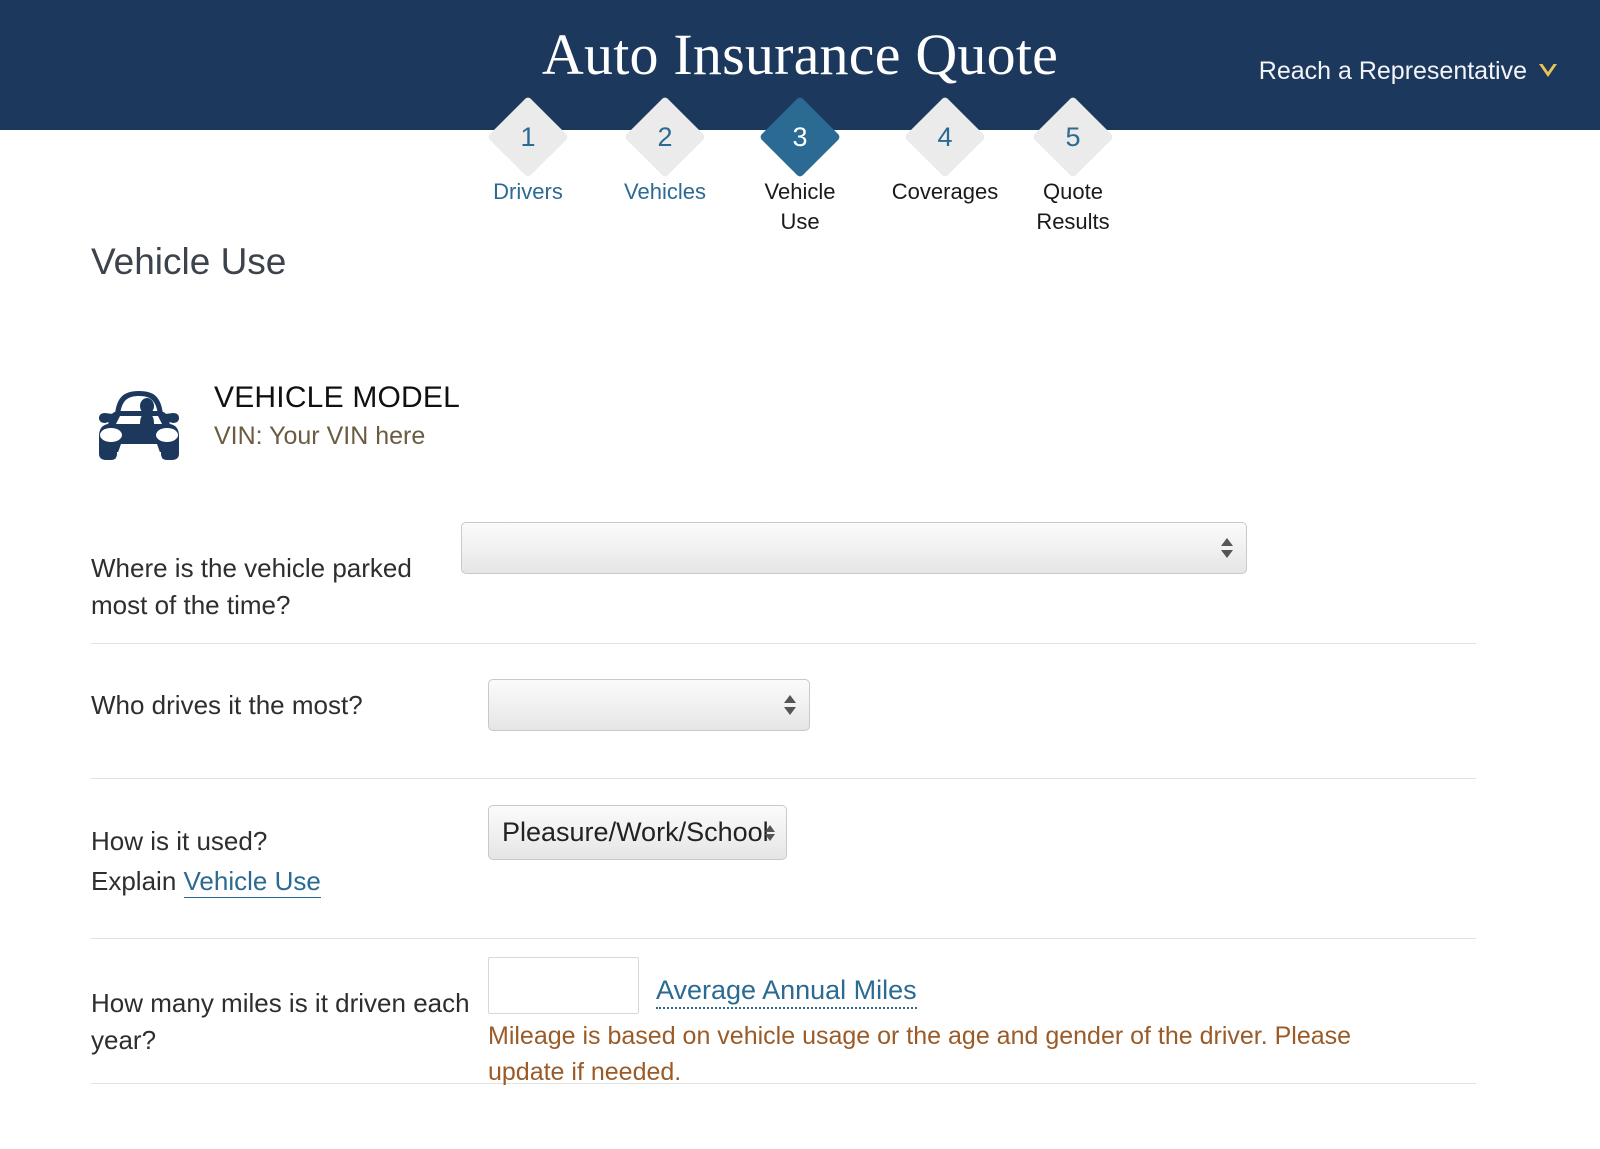 This screenshot has height=1149, width=1600. What do you see at coordinates (649, 705) in the screenshot?
I see `primary-driver-select` at bounding box center [649, 705].